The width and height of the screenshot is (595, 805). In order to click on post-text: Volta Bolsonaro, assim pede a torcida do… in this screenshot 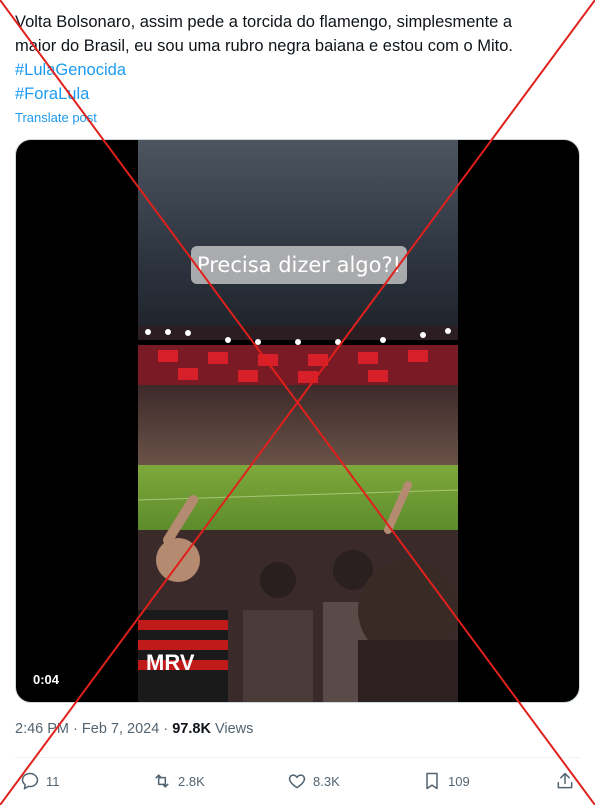, I will do `click(300, 58)`.